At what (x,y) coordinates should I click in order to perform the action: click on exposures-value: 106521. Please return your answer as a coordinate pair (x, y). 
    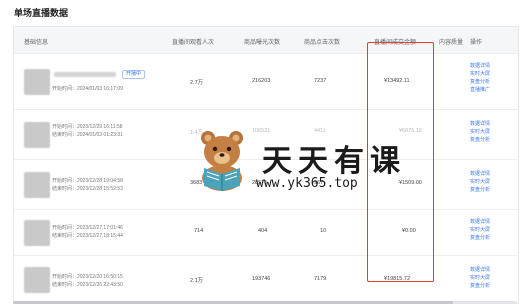
    Looking at the image, I should click on (261, 131).